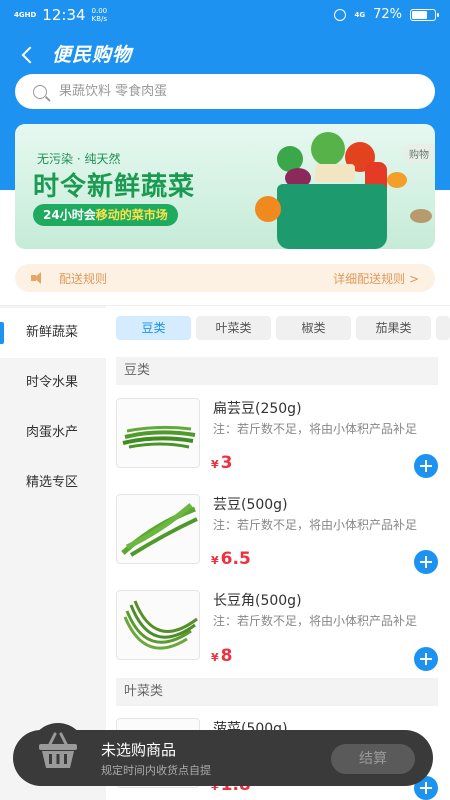  I want to click on tab-peppers: 椒类, so click(313, 328).